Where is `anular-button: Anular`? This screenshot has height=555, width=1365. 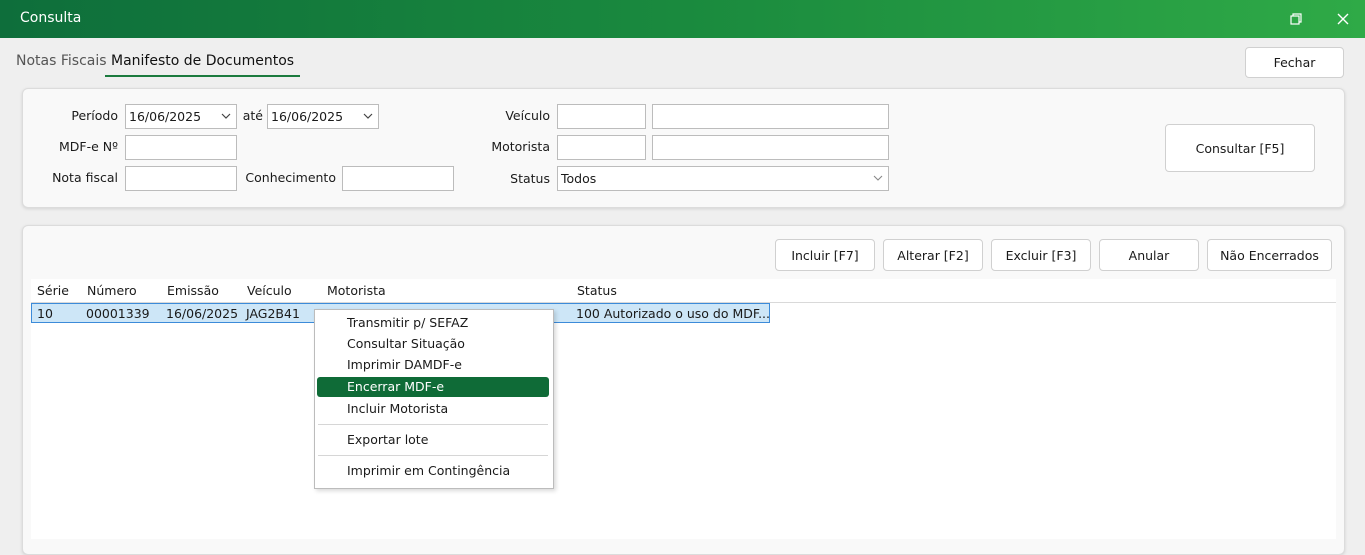
anular-button: Anular is located at coordinates (1149, 255).